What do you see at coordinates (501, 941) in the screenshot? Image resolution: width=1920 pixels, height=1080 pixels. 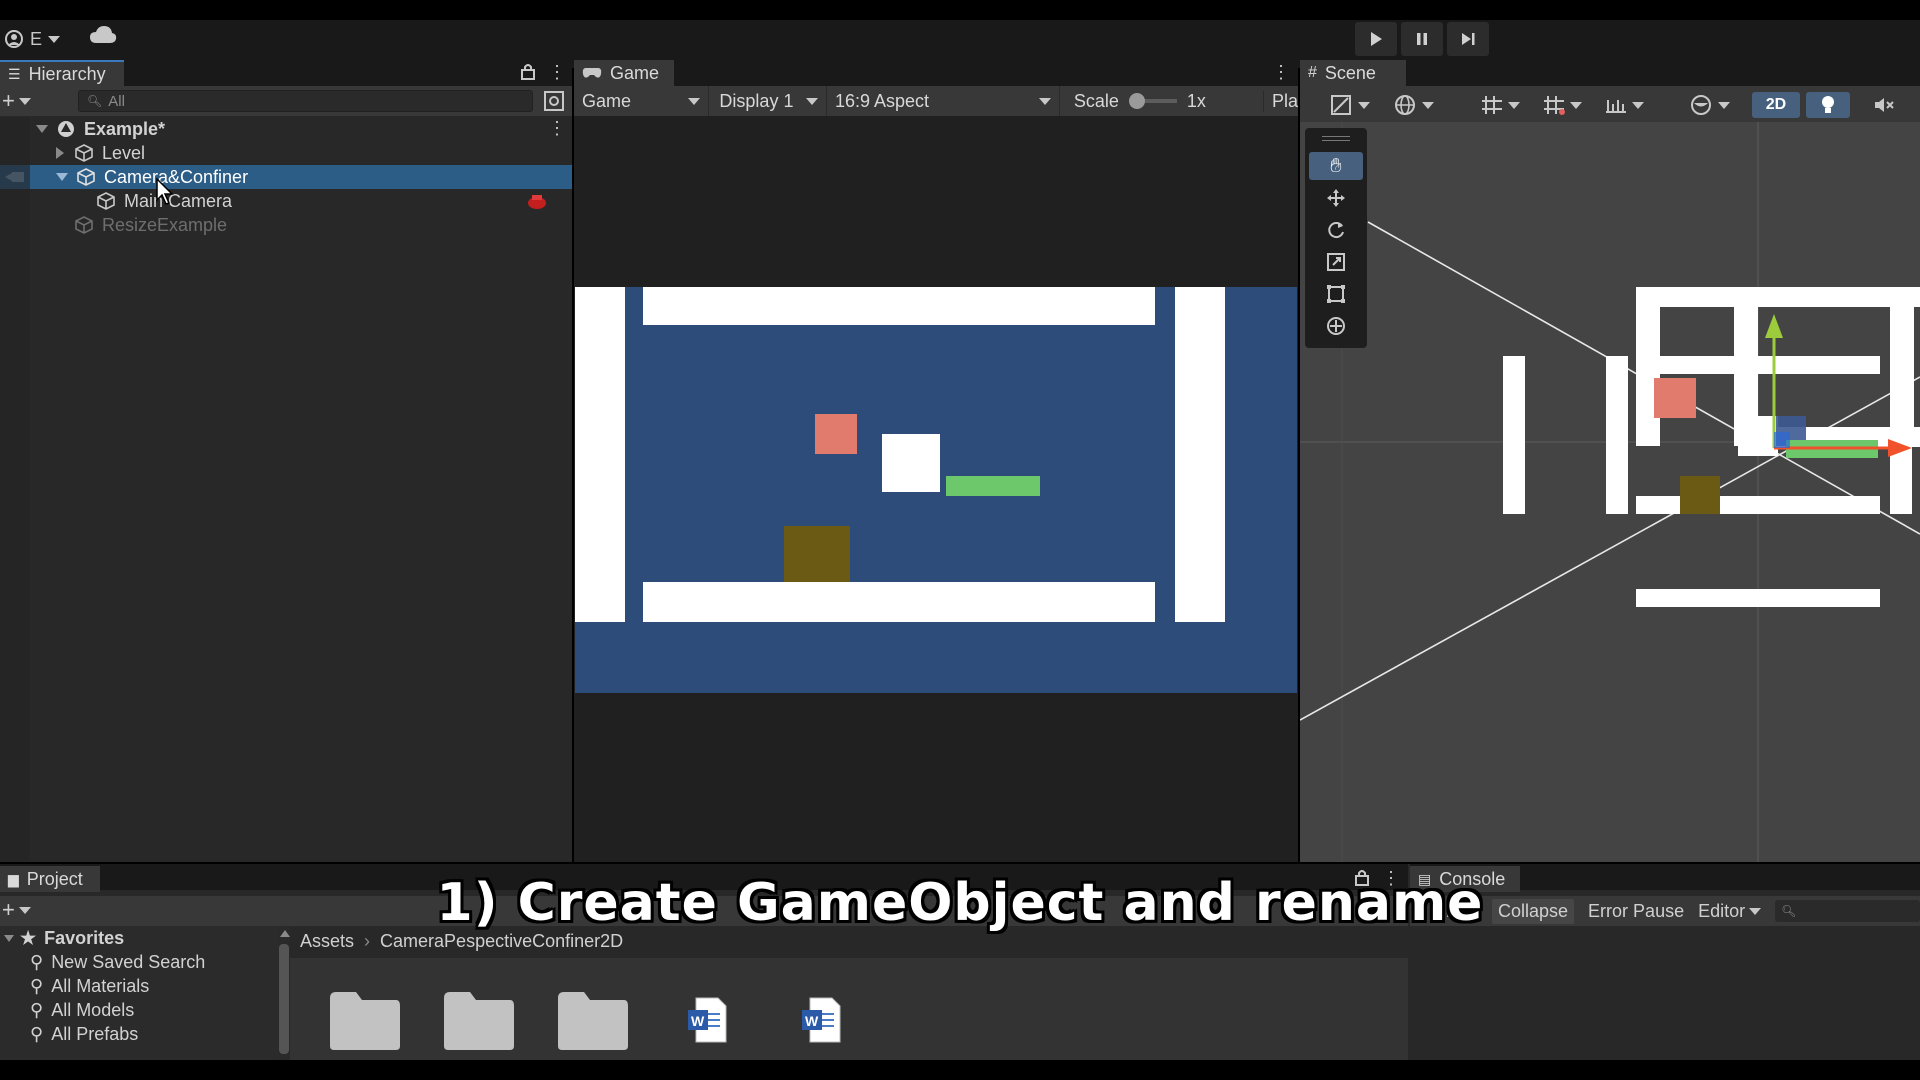 I see `breadcrumb-item: CameraPespectiveConfiner2D` at bounding box center [501, 941].